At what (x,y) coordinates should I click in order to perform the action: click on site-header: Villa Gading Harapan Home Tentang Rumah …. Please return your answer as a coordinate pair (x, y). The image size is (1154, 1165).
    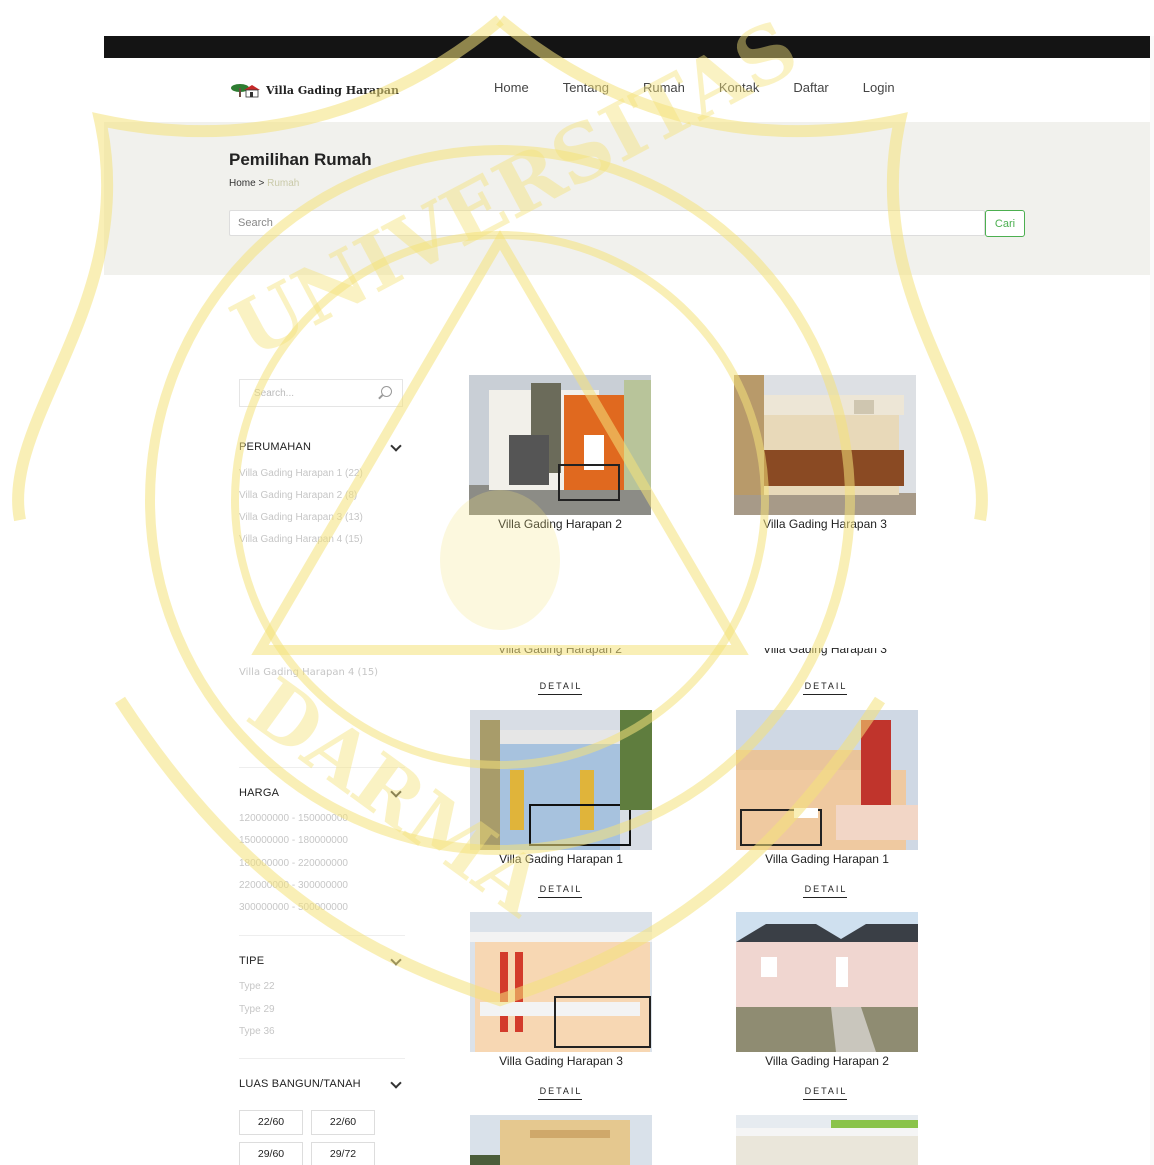
    Looking at the image, I should click on (627, 90).